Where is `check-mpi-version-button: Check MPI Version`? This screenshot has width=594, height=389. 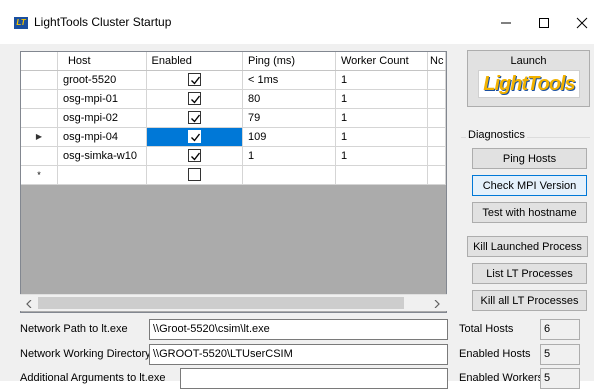
check-mpi-version-button: Check MPI Version is located at coordinates (529, 185).